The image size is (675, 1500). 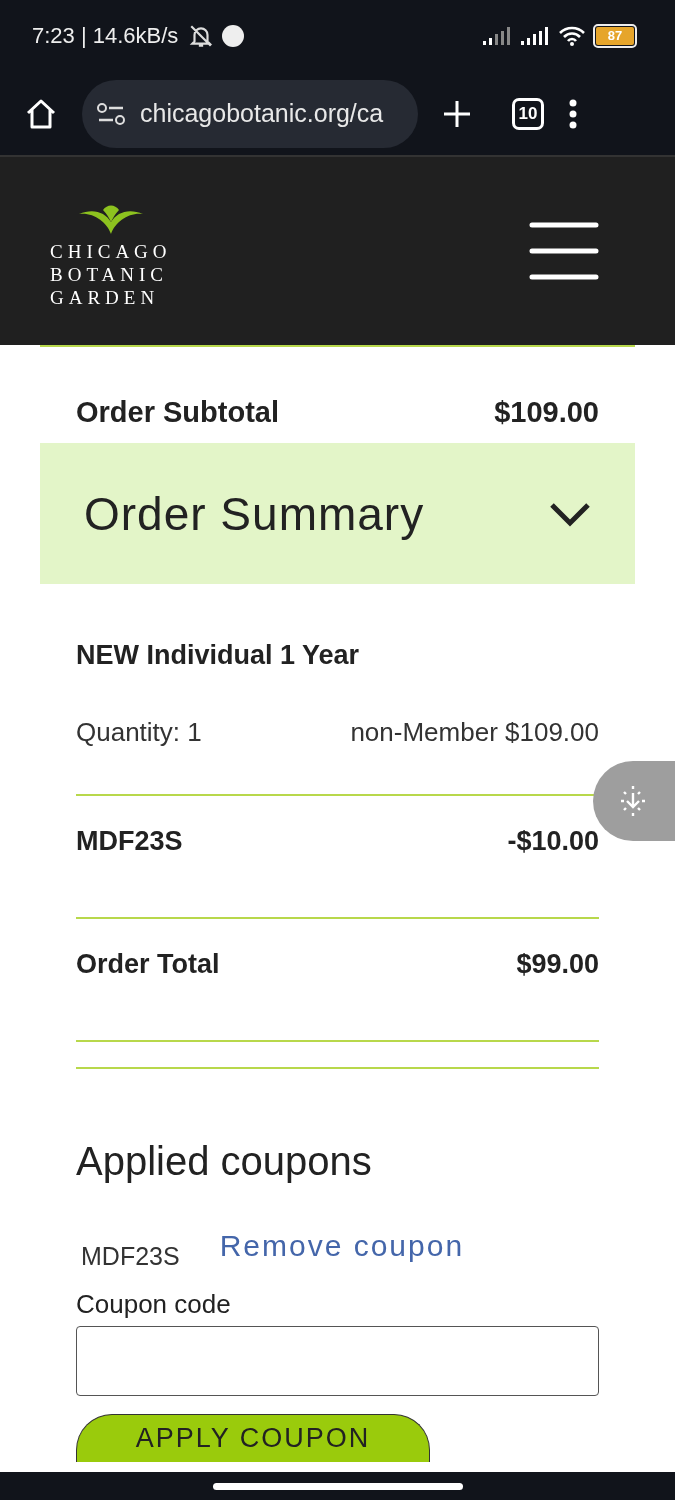 What do you see at coordinates (342, 1245) in the screenshot?
I see `remove-coupon-link: Remove coupon` at bounding box center [342, 1245].